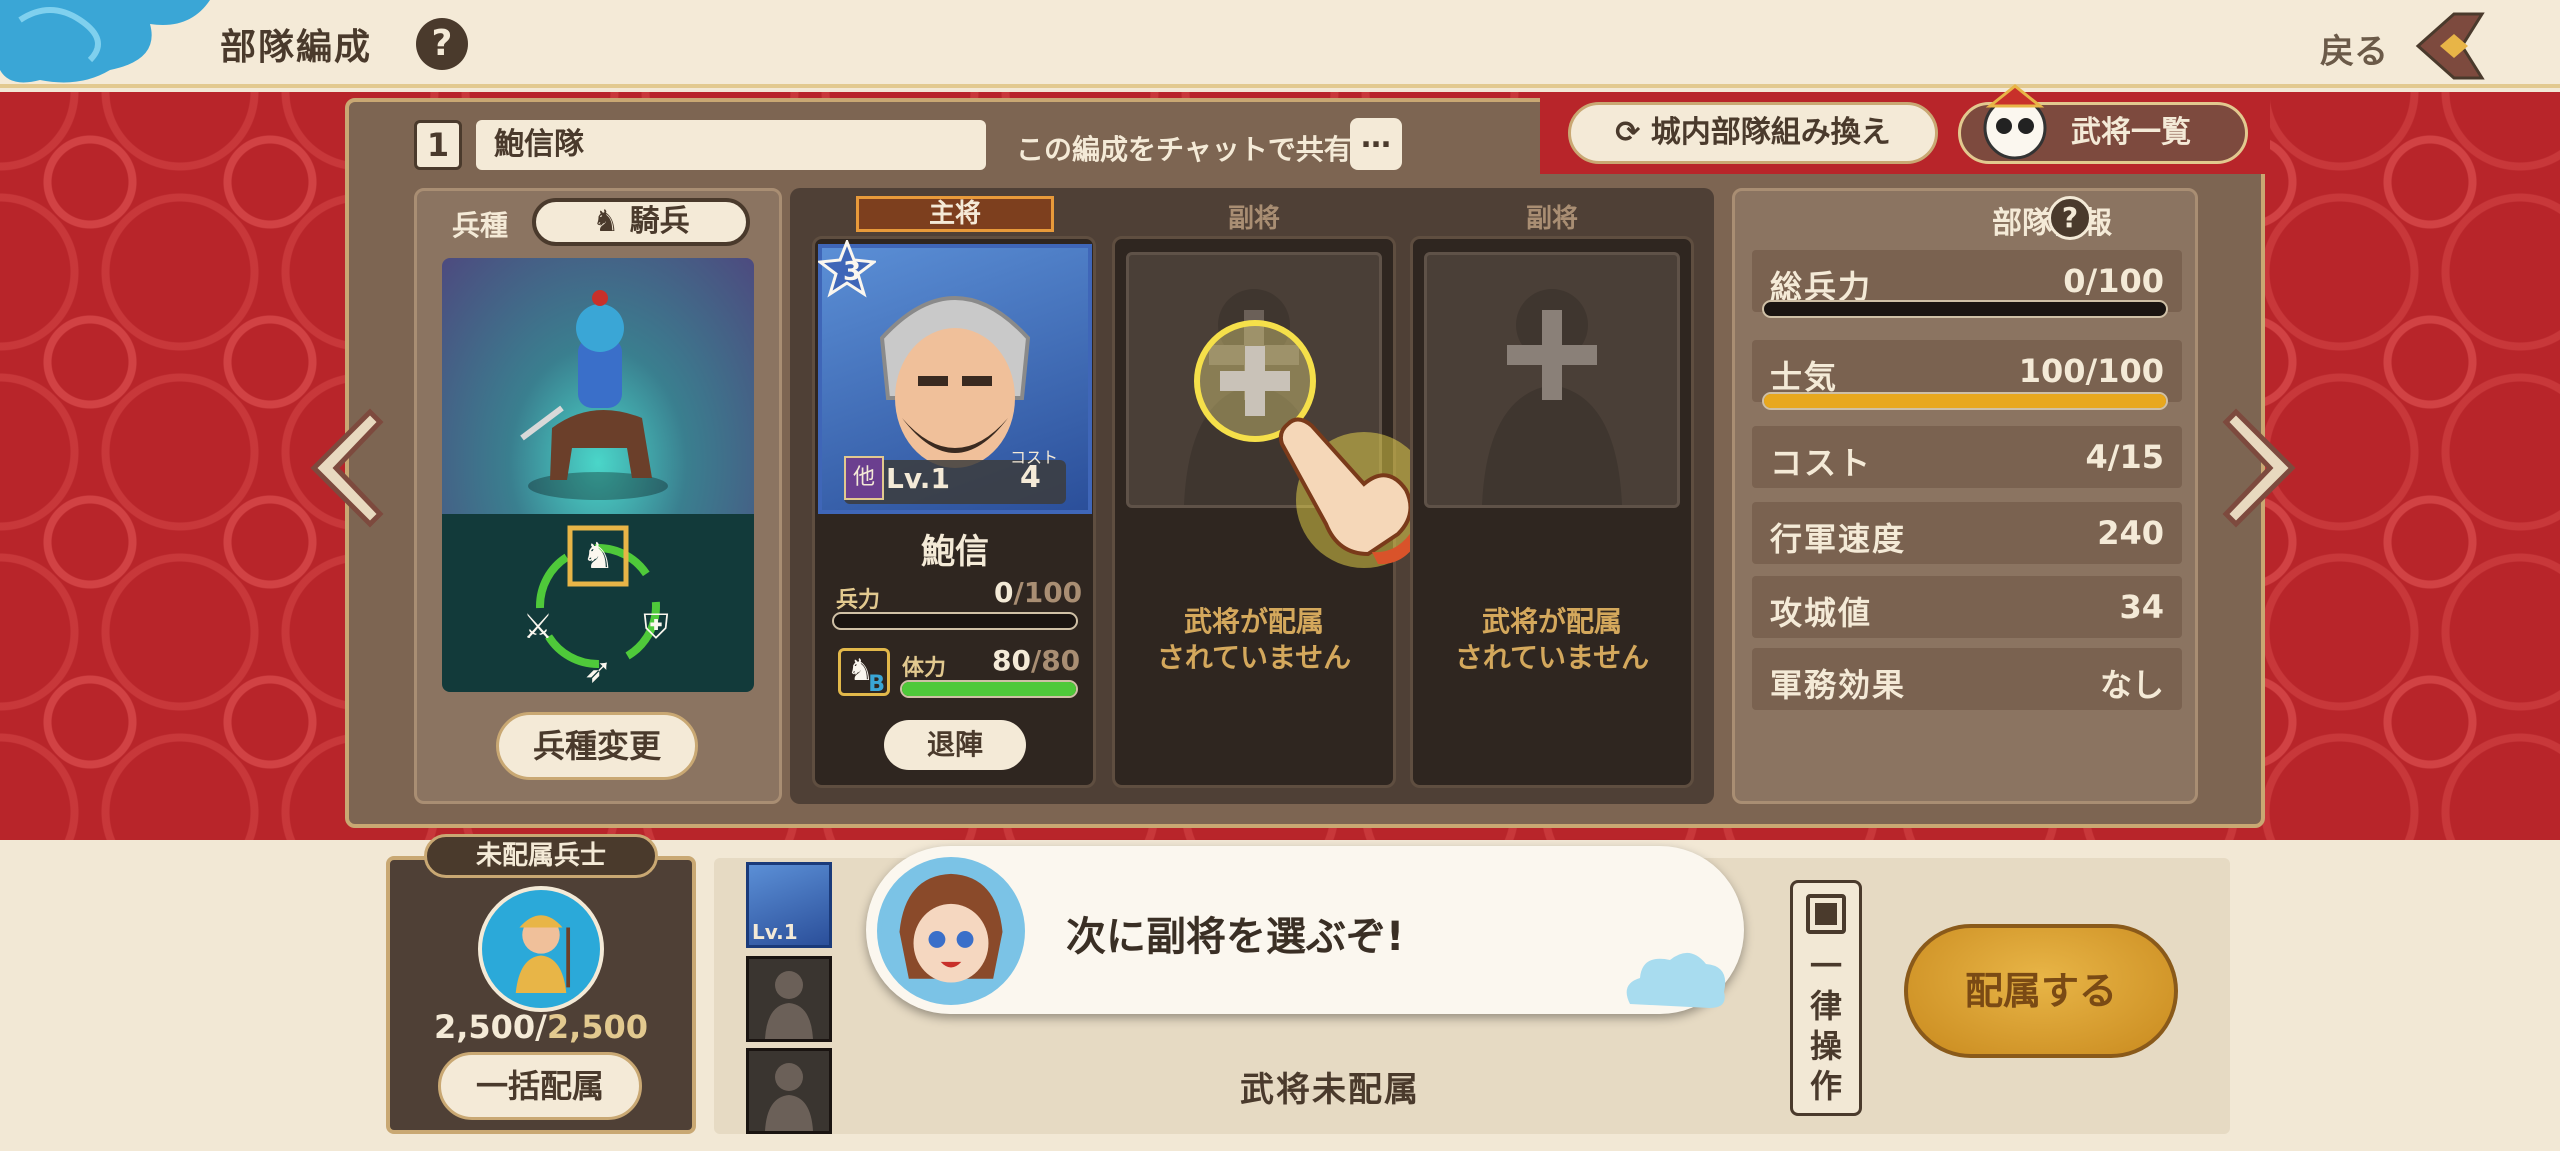  What do you see at coordinates (1825, 1026) in the screenshot?
I see `bulk-operation-label: 一律操作` at bounding box center [1825, 1026].